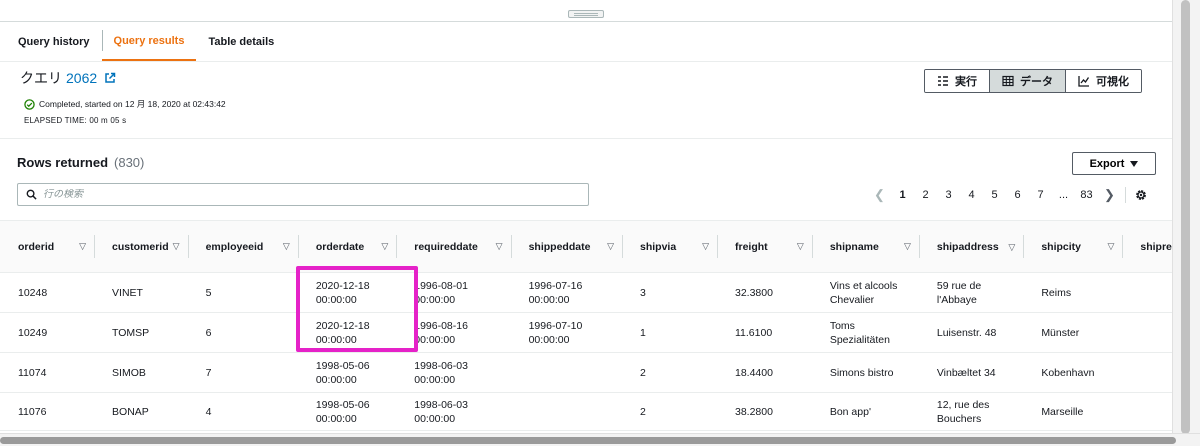 The width and height of the screenshot is (1200, 446). I want to click on vertical-scrollbar, so click(1186, 223).